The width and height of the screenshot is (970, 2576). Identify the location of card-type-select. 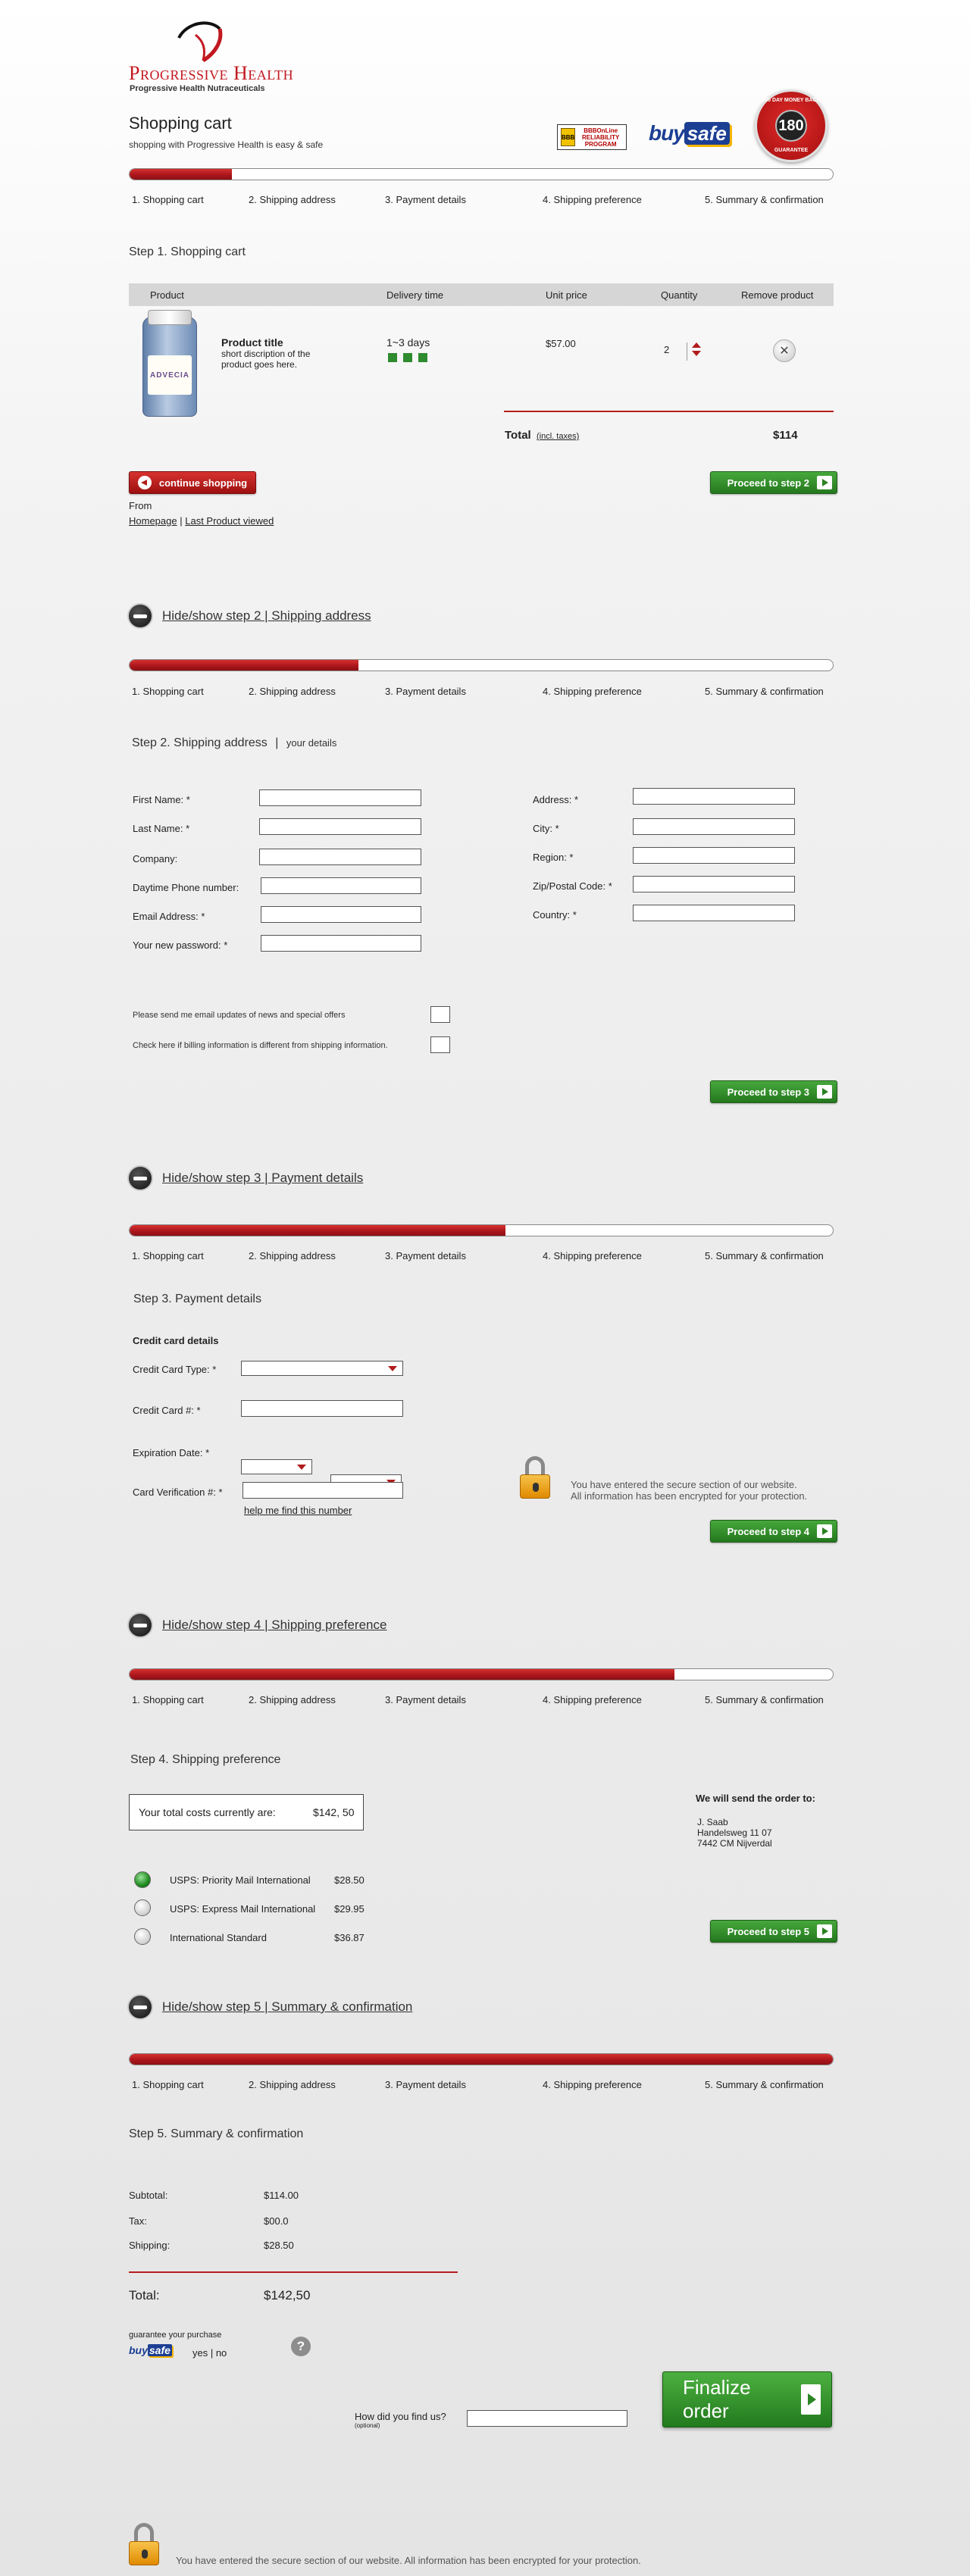
(322, 1368).